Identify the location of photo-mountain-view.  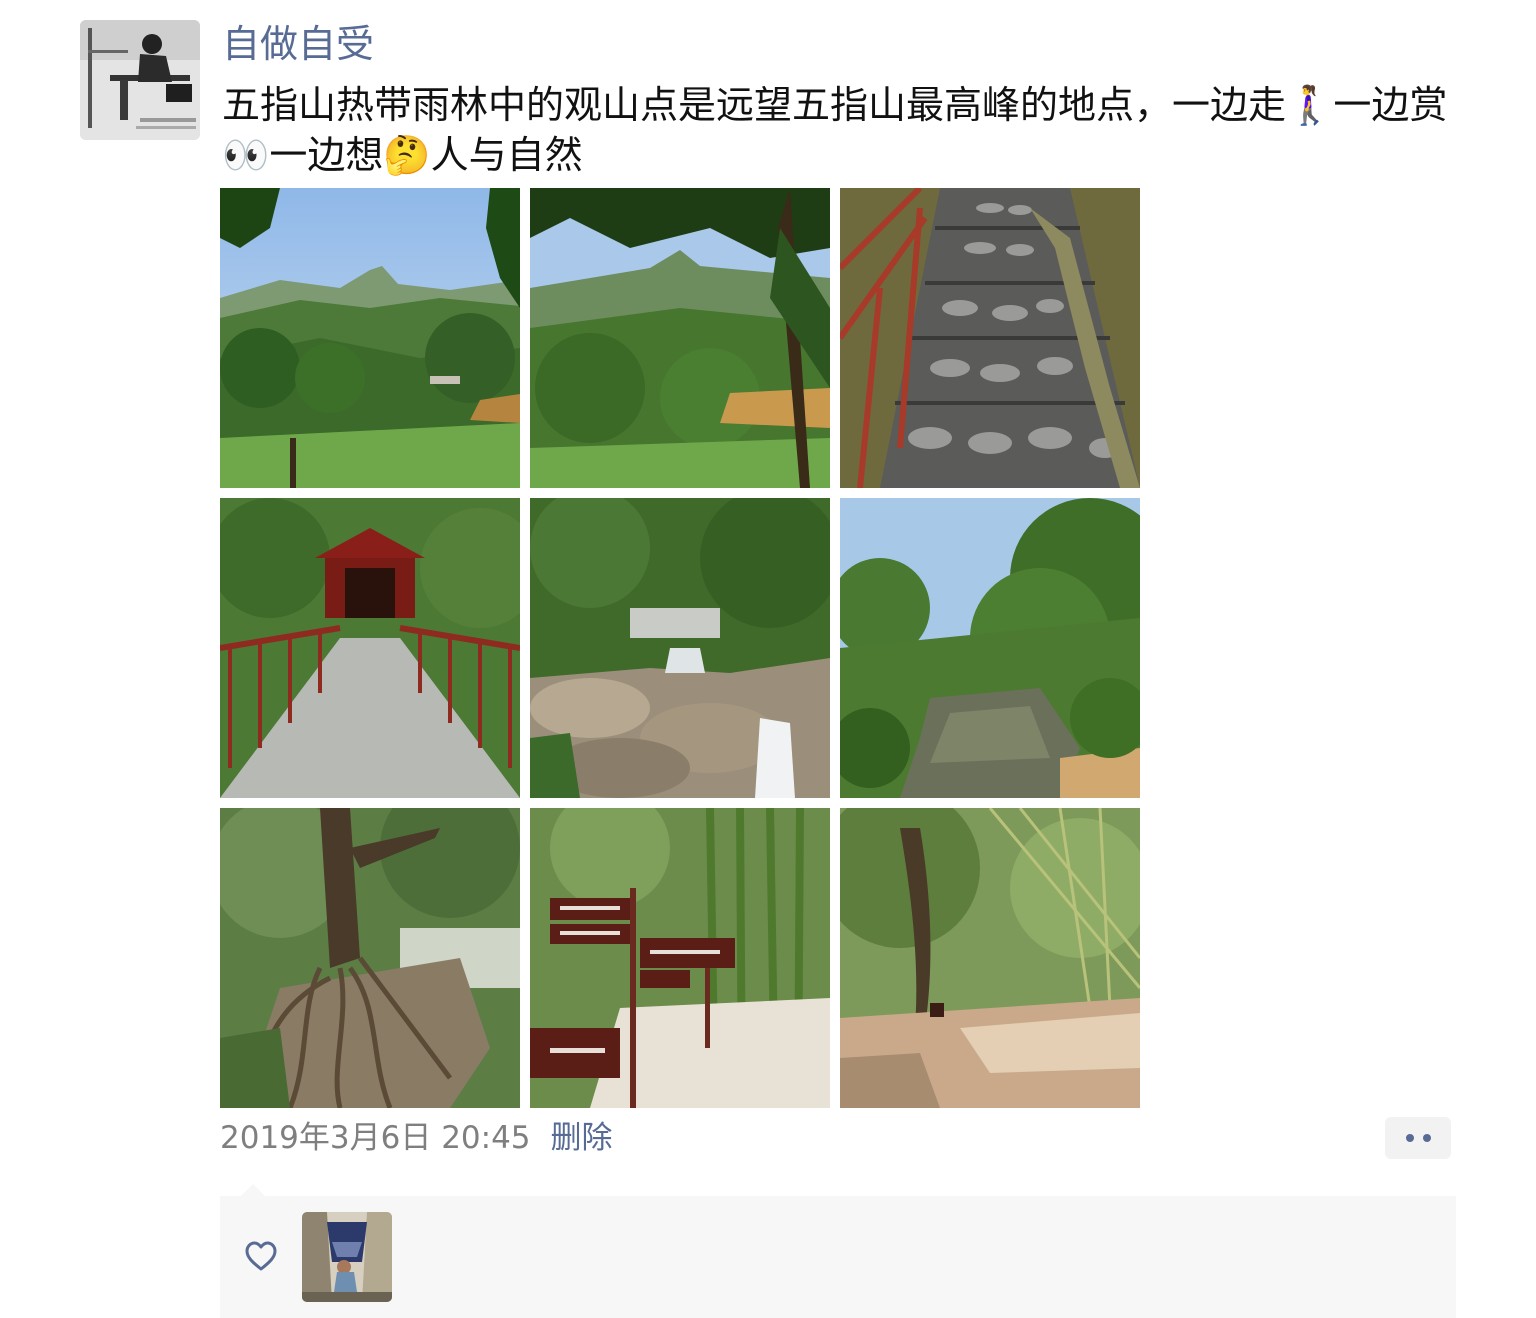
(370, 338).